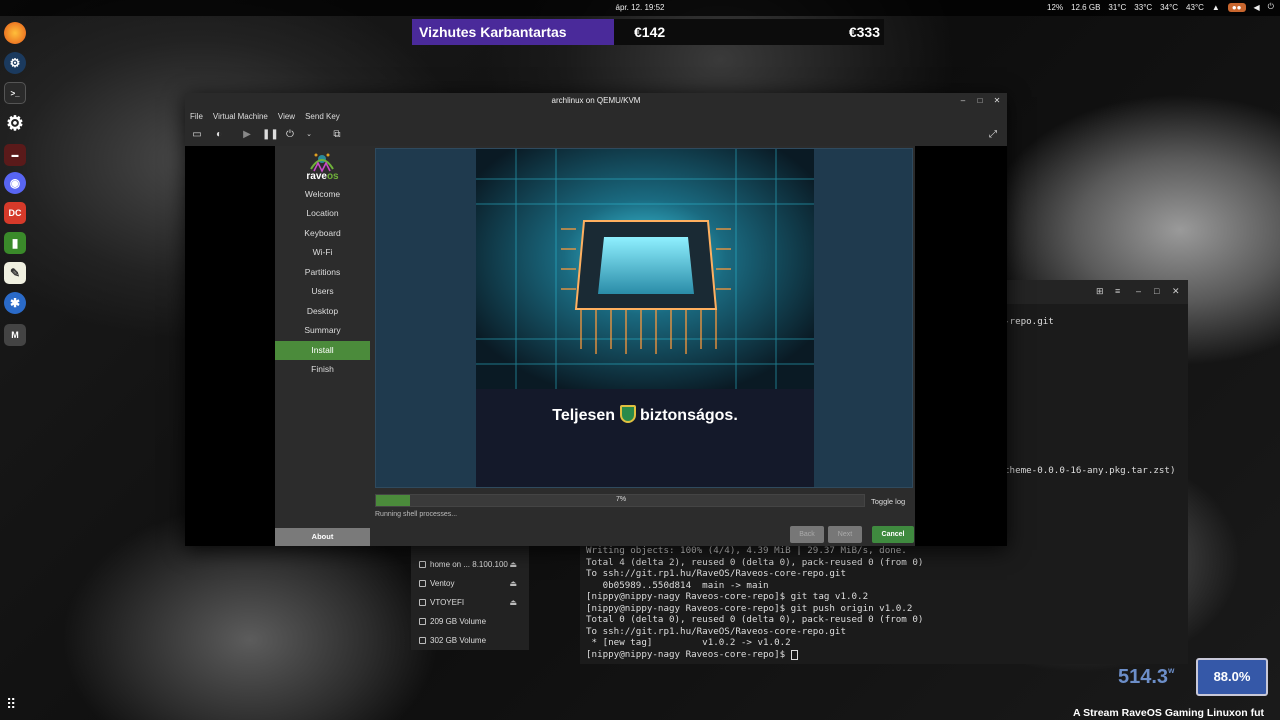 This screenshot has width=1280, height=720. What do you see at coordinates (1055, 7) in the screenshot?
I see `cpu-usage: 12%` at bounding box center [1055, 7].